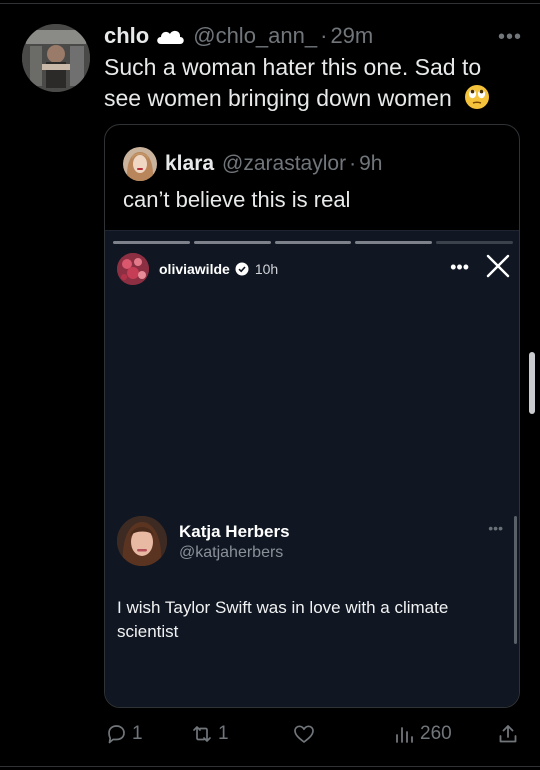 The width and height of the screenshot is (540, 770). I want to click on share-icon, so click(508, 734).